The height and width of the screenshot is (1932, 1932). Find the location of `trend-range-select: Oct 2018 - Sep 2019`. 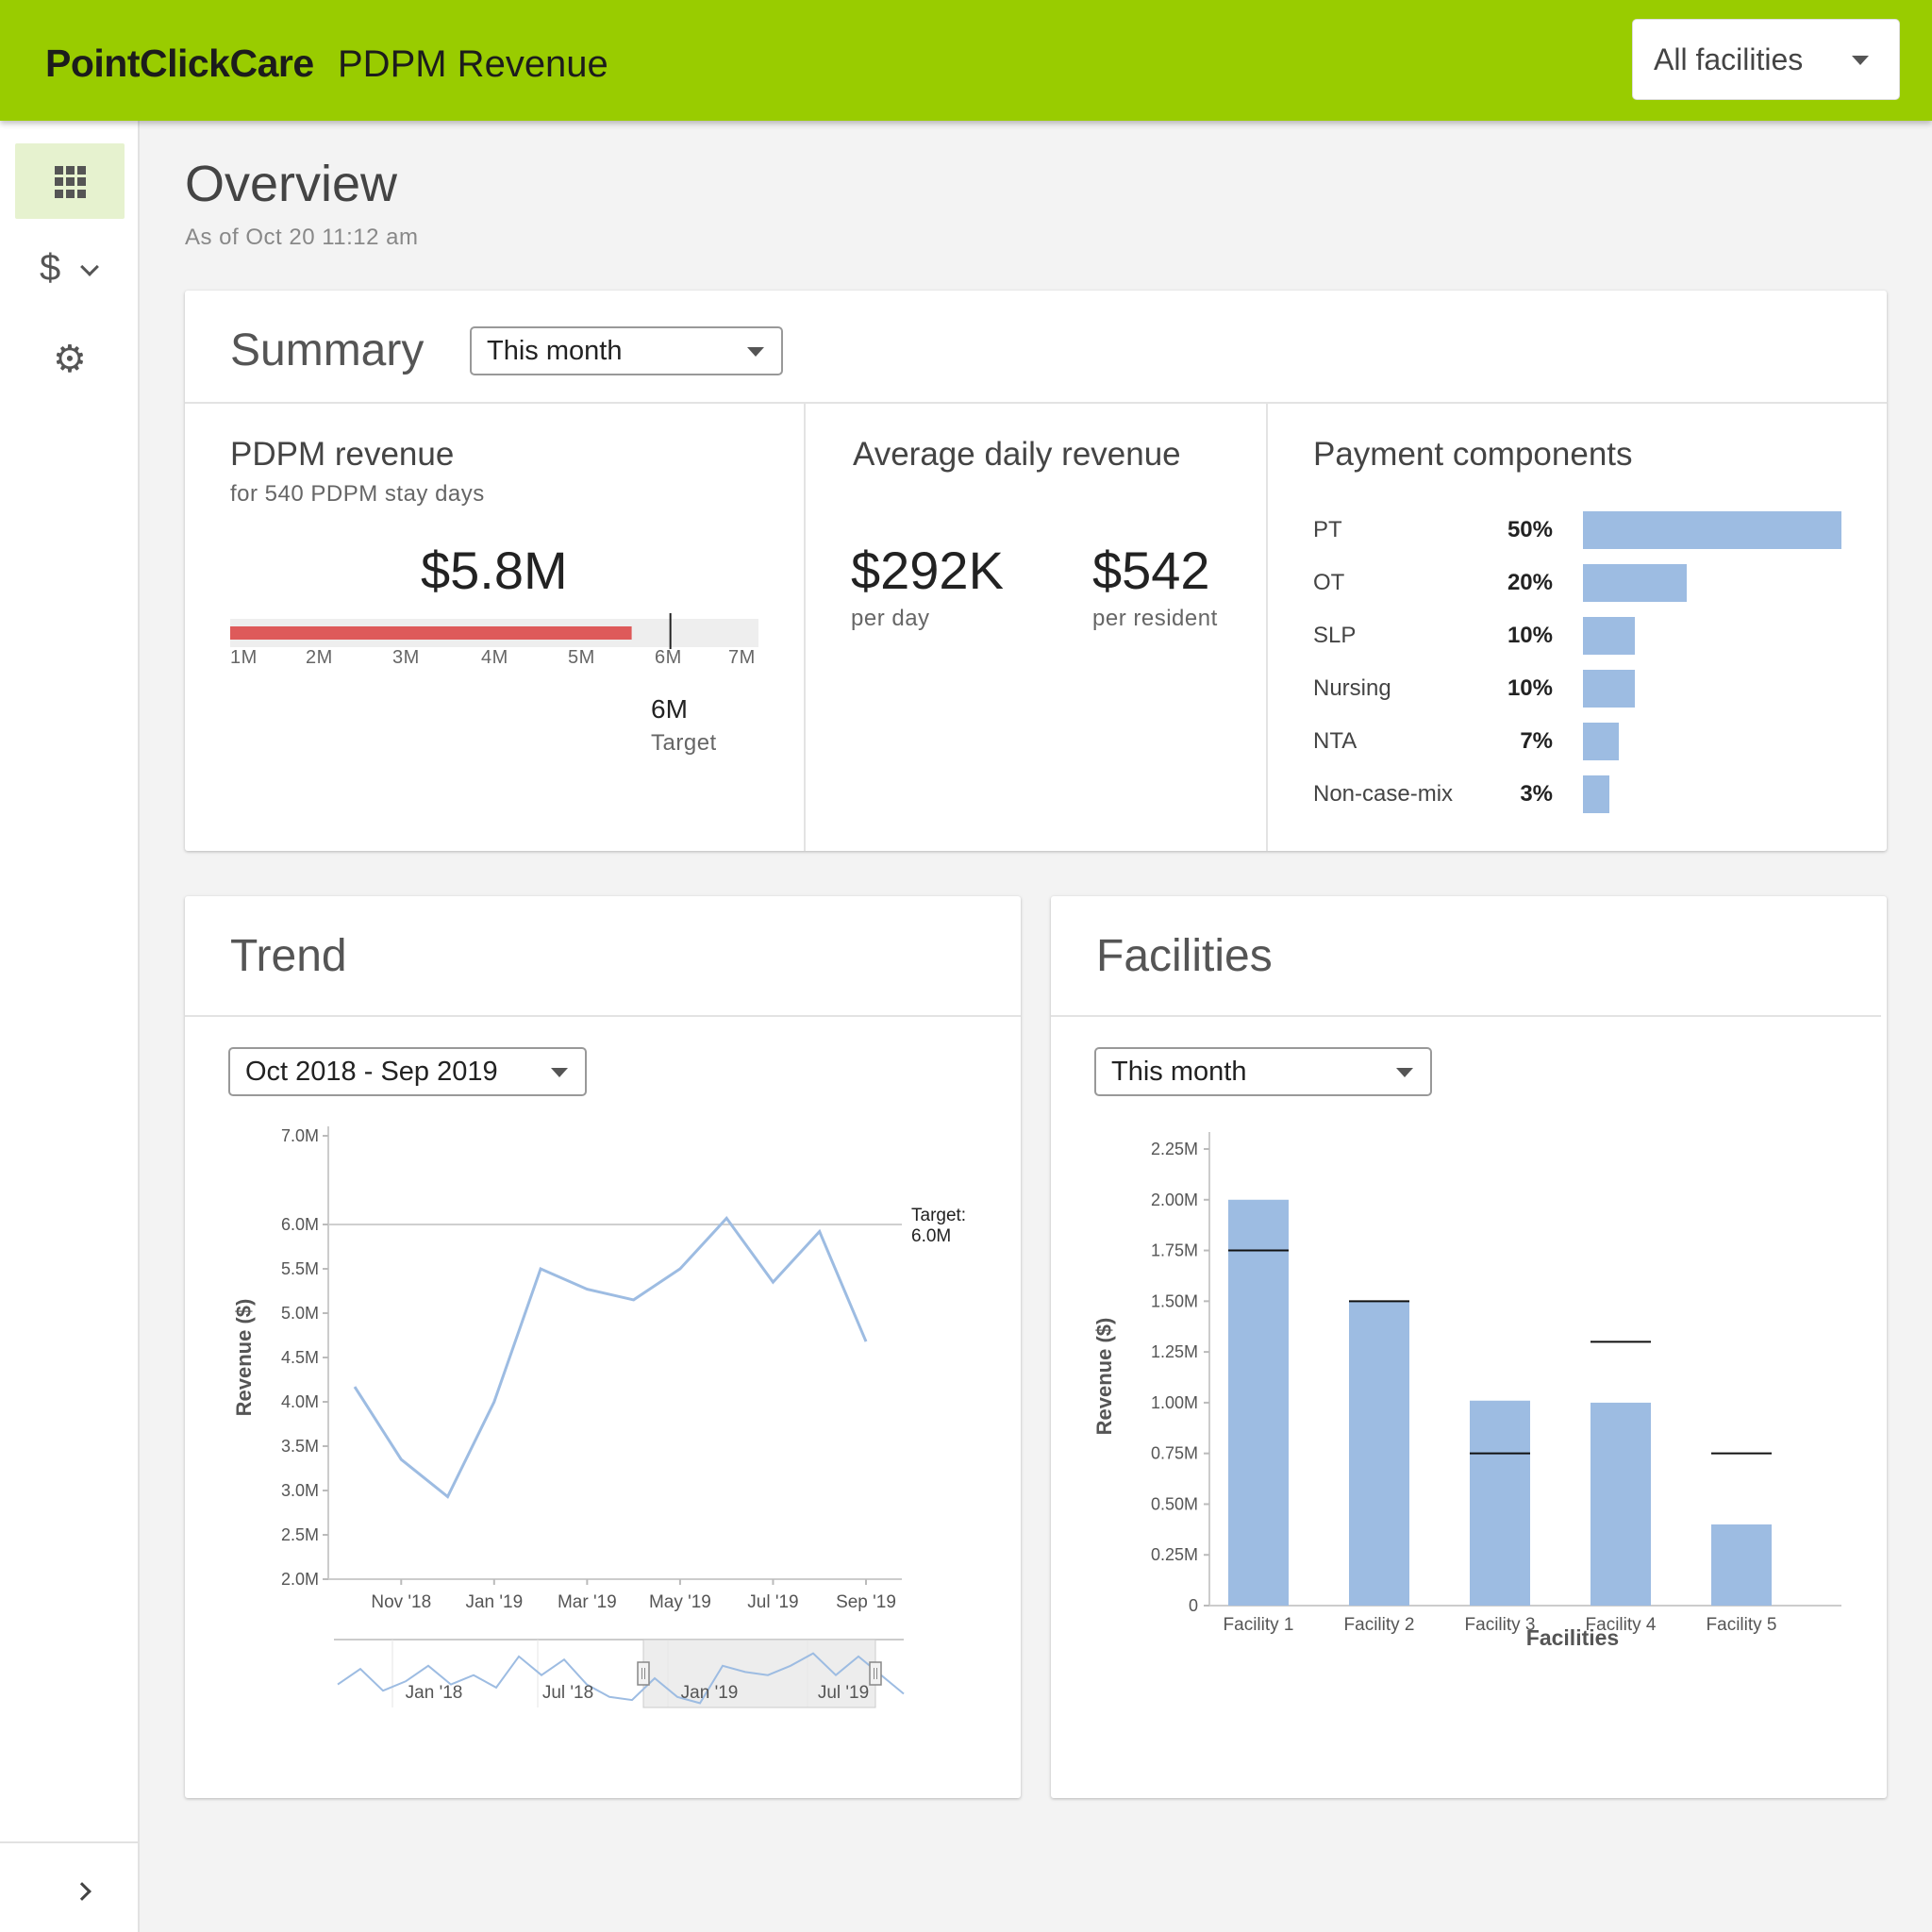

trend-range-select: Oct 2018 - Sep 2019 is located at coordinates (407, 1071).